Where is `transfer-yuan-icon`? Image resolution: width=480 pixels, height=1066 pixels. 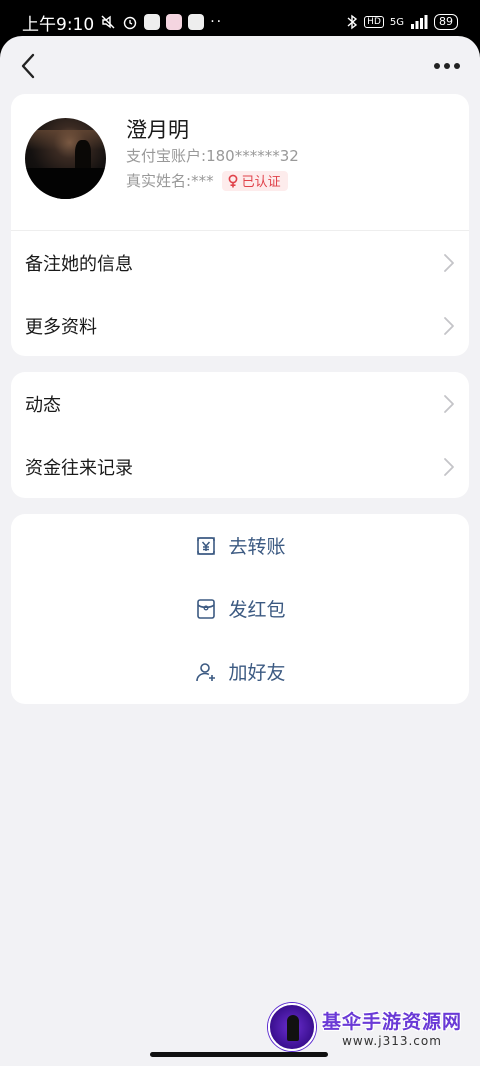 transfer-yuan-icon is located at coordinates (206, 546).